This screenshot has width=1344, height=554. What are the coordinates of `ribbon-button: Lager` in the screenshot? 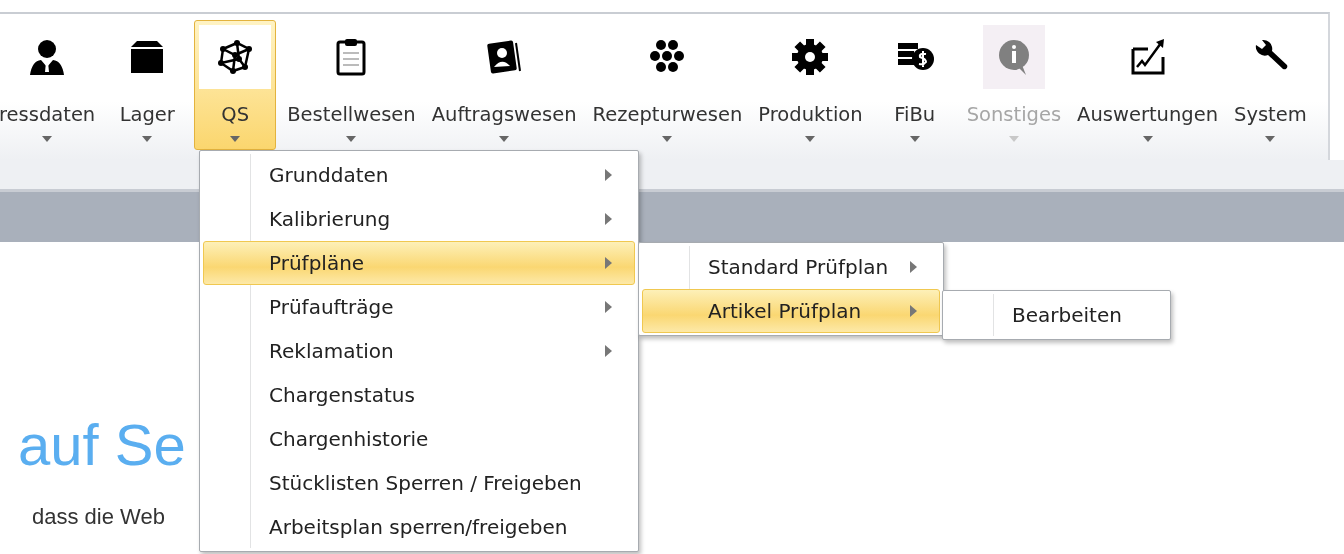 It's located at (147, 85).